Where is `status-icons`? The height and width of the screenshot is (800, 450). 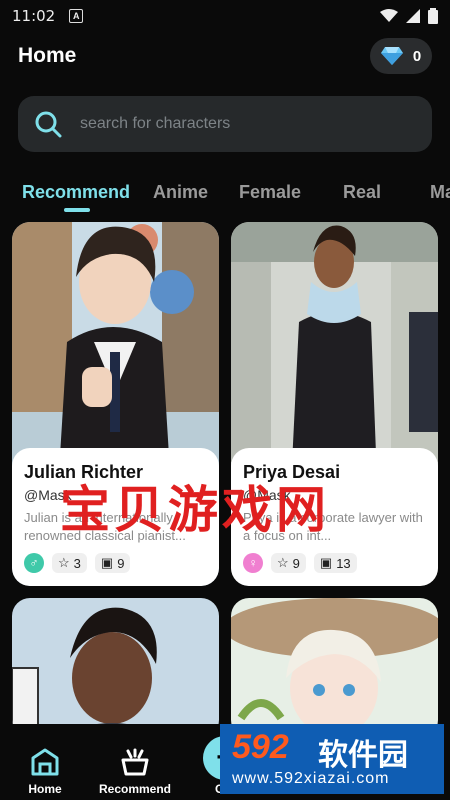
status-icons is located at coordinates (409, 16).